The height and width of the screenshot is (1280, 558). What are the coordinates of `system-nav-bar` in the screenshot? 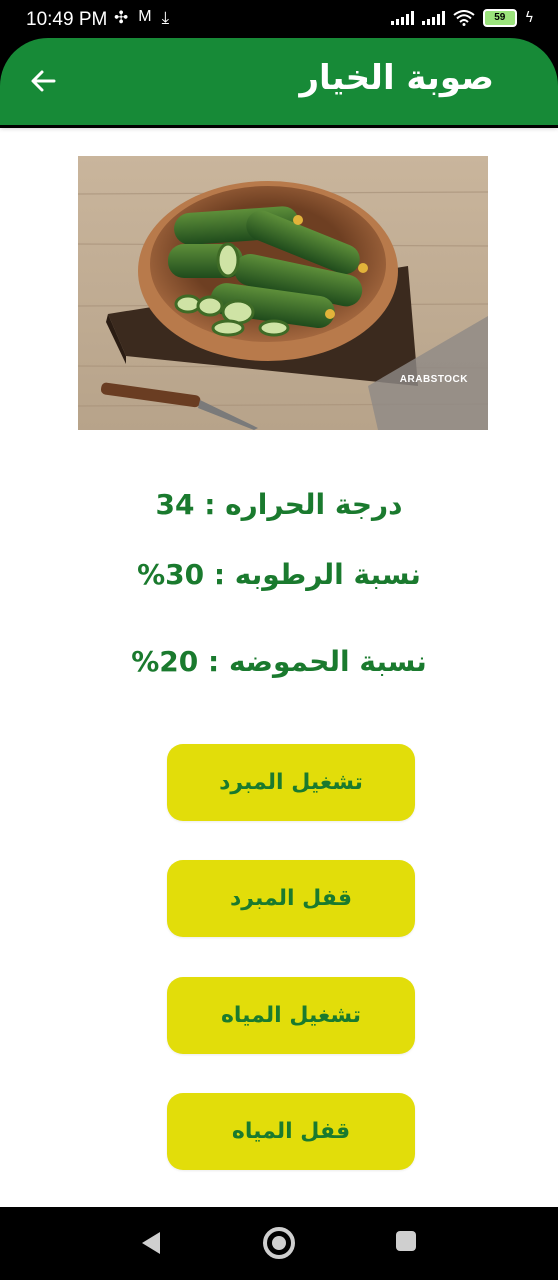 It's located at (279, 1243).